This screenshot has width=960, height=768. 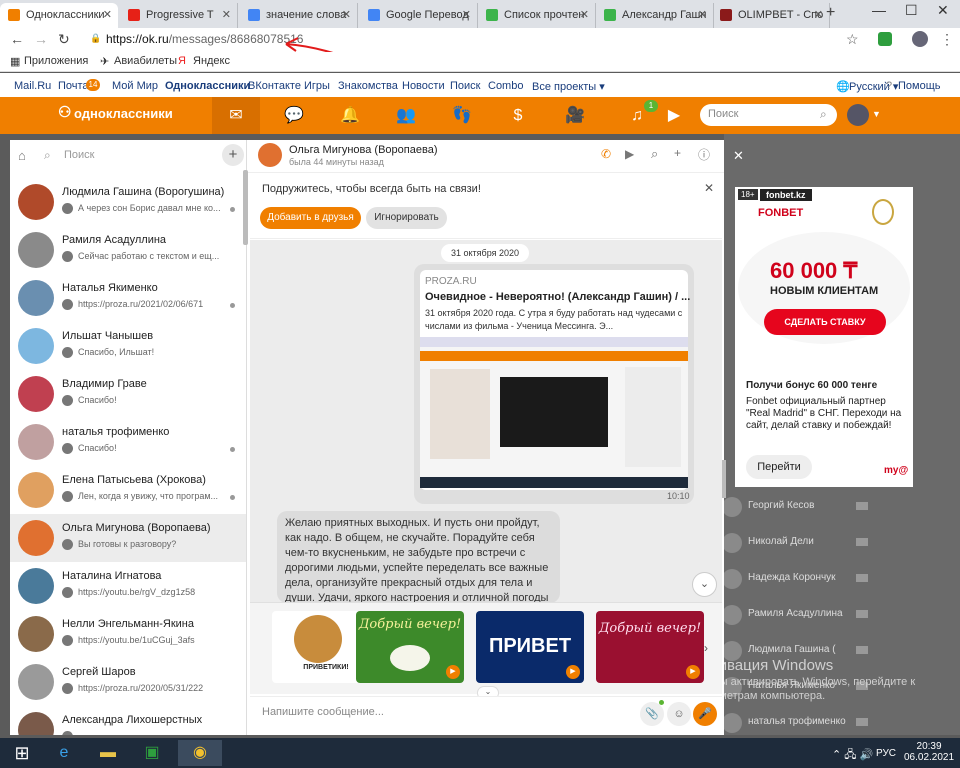 What do you see at coordinates (299, 15) in the screenshot?
I see `browser-tab: значение слова ✕` at bounding box center [299, 15].